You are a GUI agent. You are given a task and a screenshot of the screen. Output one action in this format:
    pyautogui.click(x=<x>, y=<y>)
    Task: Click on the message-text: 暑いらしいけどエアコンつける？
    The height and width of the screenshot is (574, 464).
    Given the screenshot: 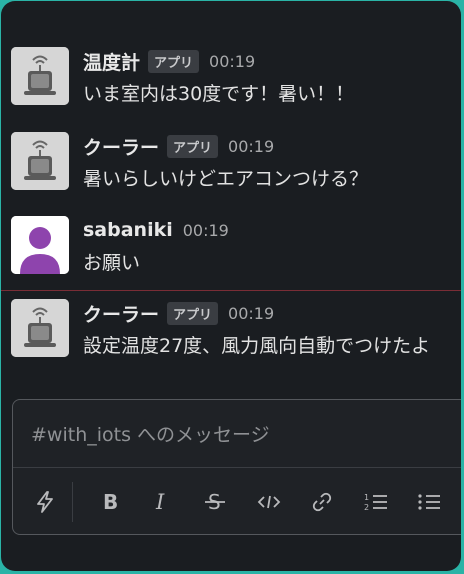 What is the action you would take?
    pyautogui.click(x=226, y=179)
    